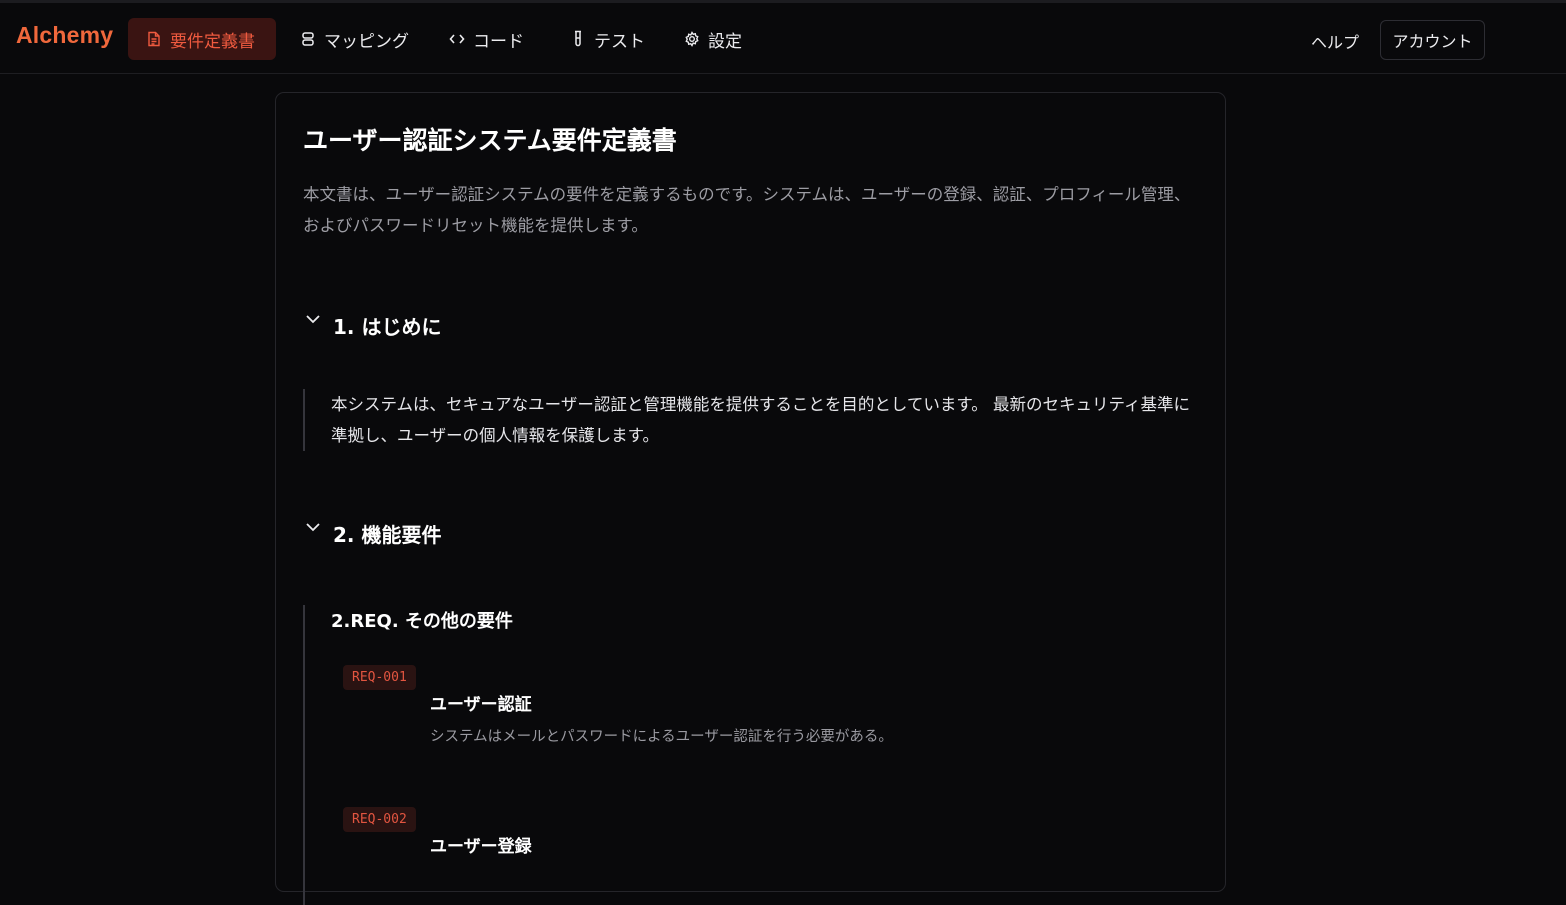 Image resolution: width=1566 pixels, height=905 pixels. I want to click on document-icon, so click(154, 39).